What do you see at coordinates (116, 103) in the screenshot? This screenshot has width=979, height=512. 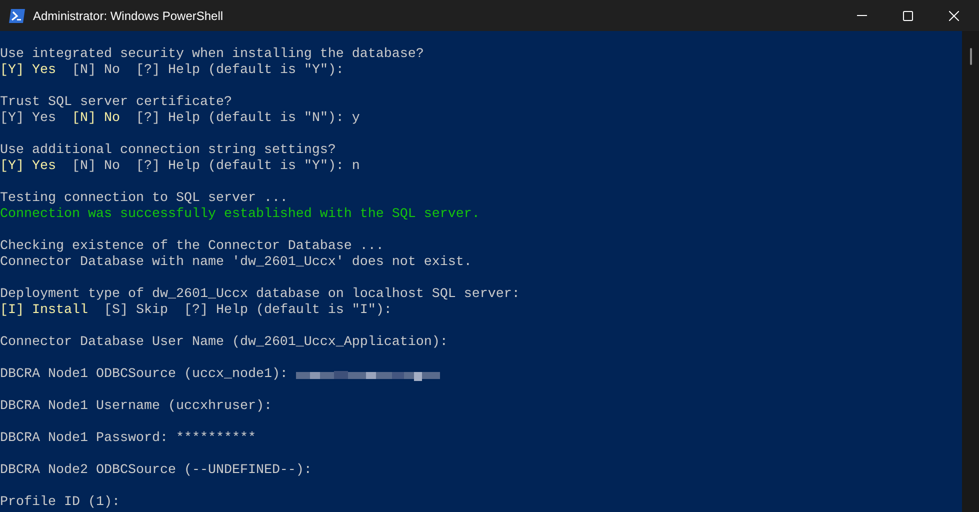 I see `console-text: Trust SQL server certificate?` at bounding box center [116, 103].